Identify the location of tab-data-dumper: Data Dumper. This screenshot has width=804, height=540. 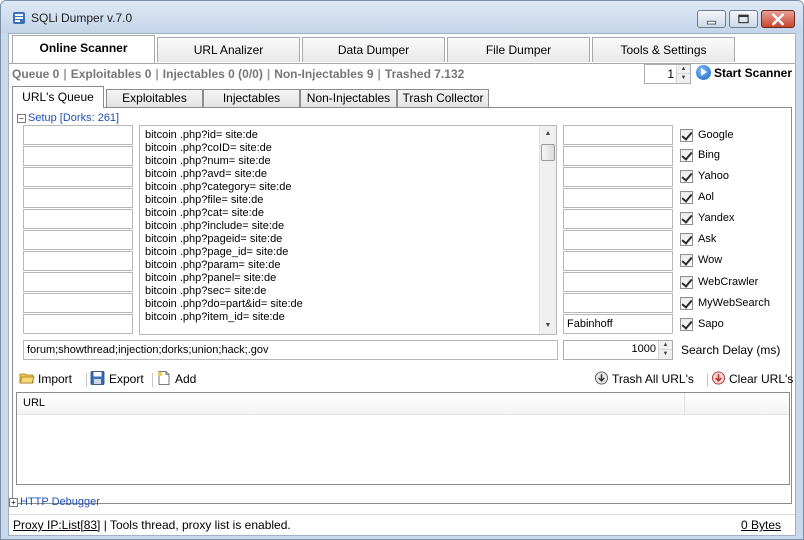
(373, 49).